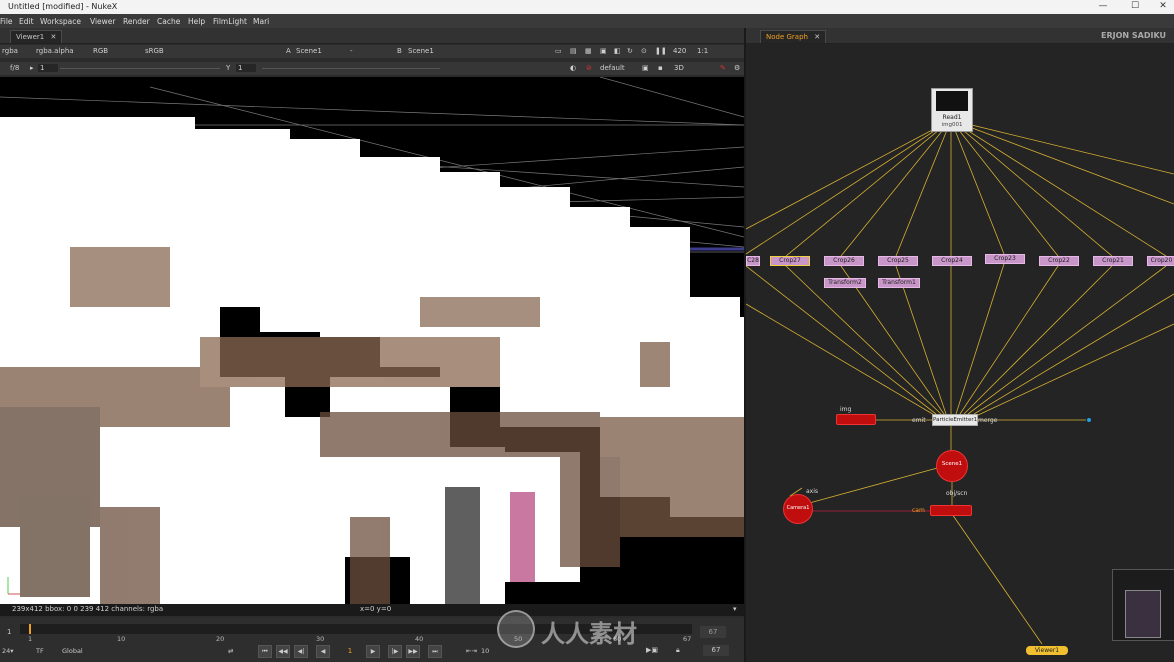  Describe the element at coordinates (790, 261) in the screenshot. I see `crop-node: Crop27` at that location.